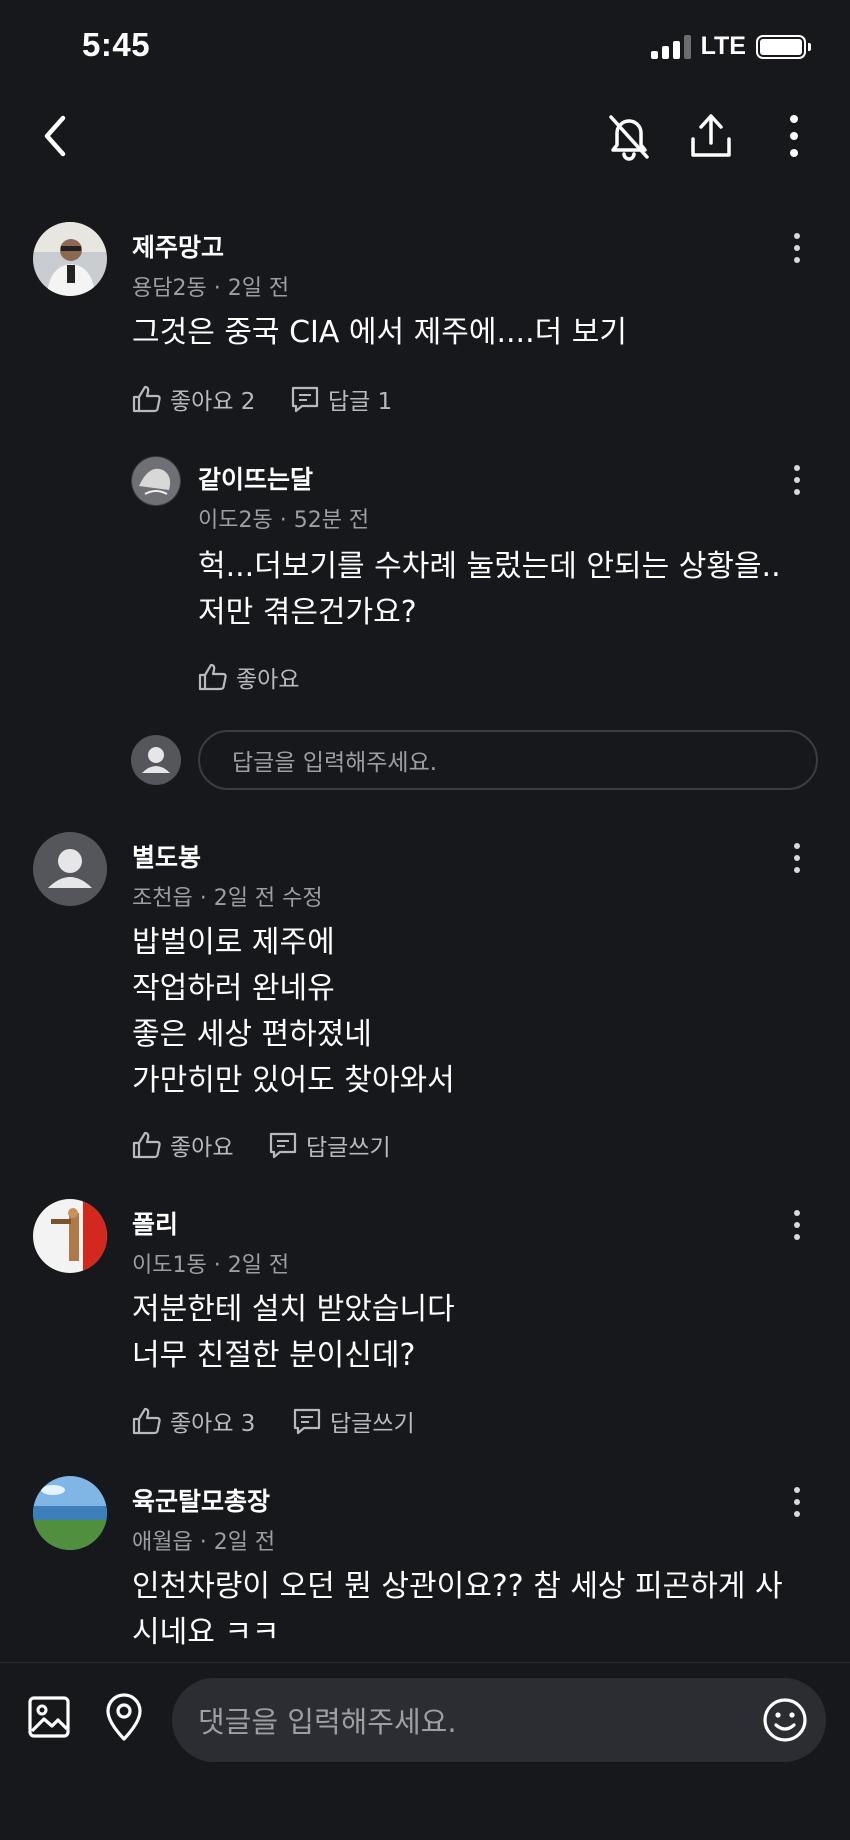 Image resolution: width=850 pixels, height=1840 pixels. I want to click on comment-meta: 애월읍 · 2일 전, so click(204, 1542).